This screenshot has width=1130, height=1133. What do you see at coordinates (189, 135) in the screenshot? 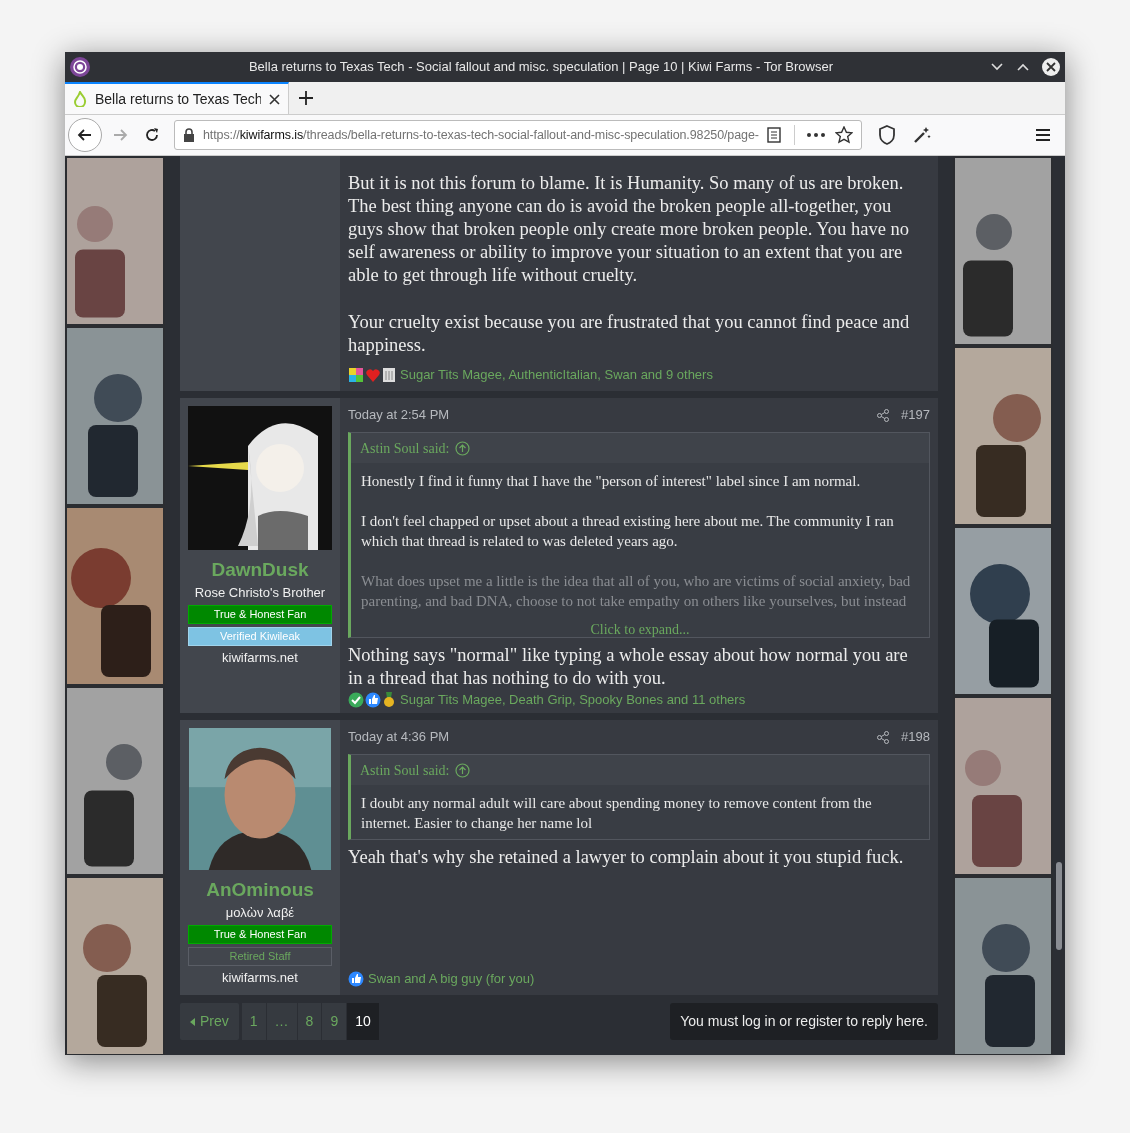
I see `lock-icon` at bounding box center [189, 135].